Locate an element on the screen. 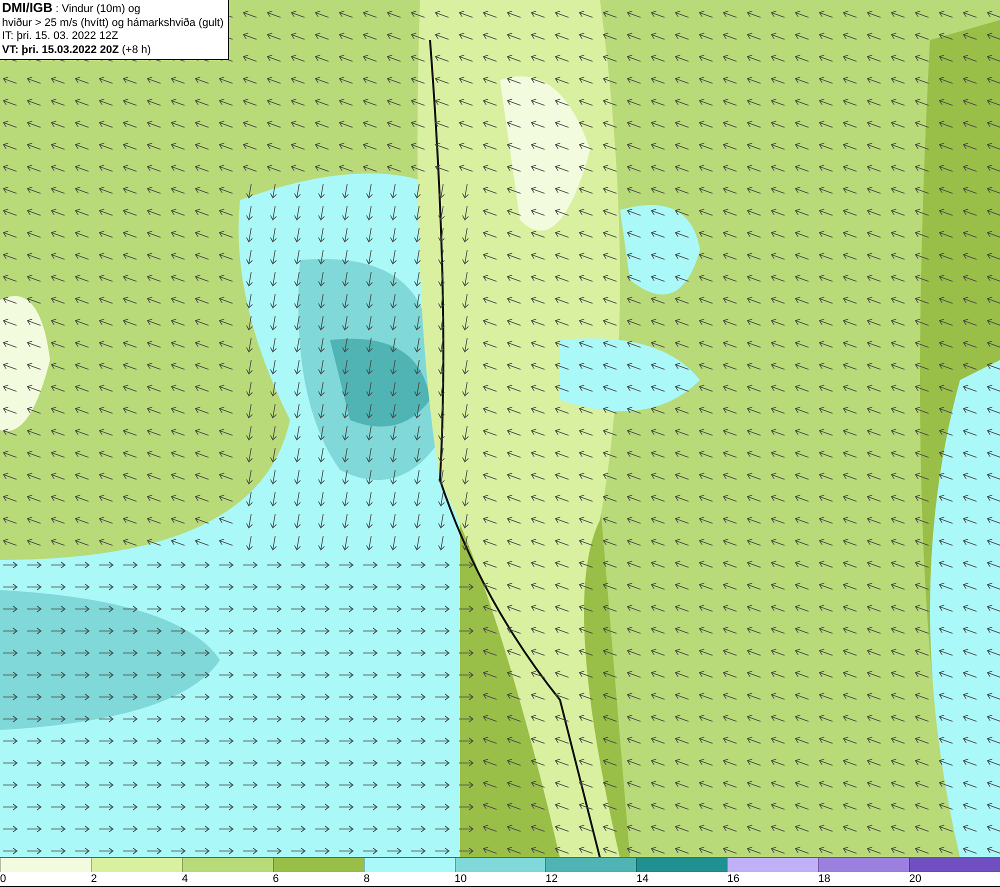 The image size is (1000, 887). legend-tick-label: 6 is located at coordinates (275, 879).